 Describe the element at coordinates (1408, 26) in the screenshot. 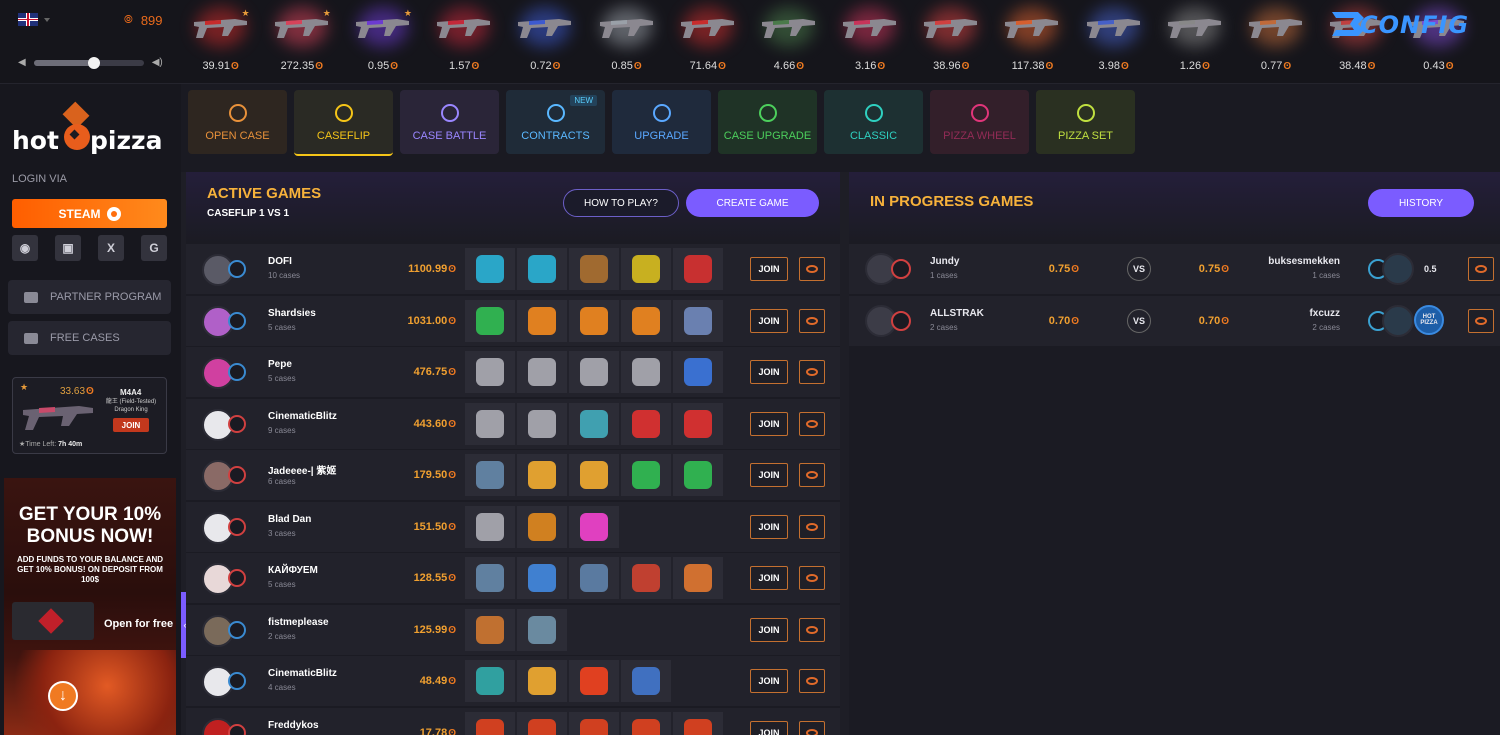

I see `config-logo: CONFIG` at that location.